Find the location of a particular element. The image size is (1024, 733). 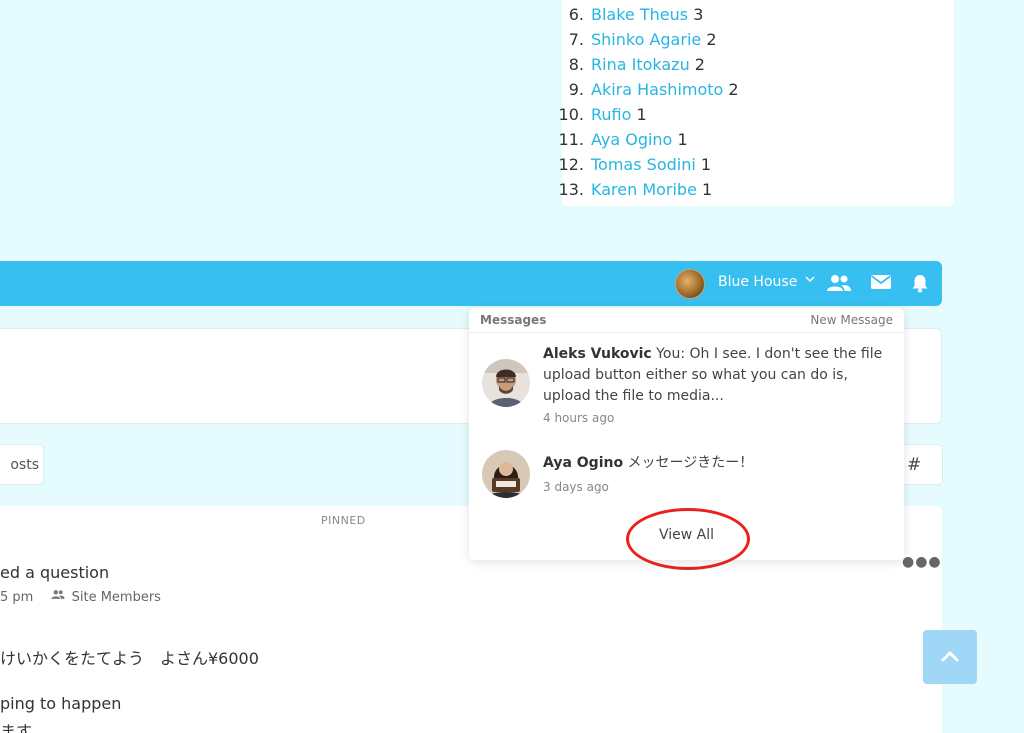

post-body-line: ます。 is located at coordinates (23, 727).